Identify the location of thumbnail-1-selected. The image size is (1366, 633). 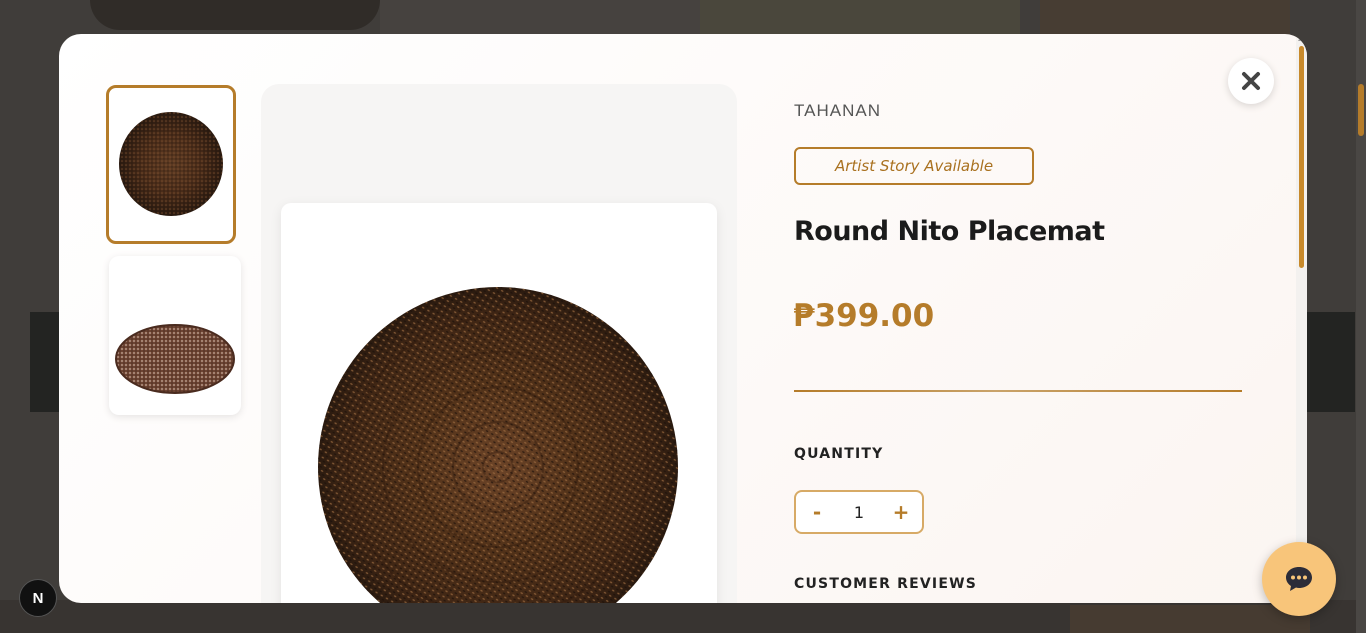
(171, 164).